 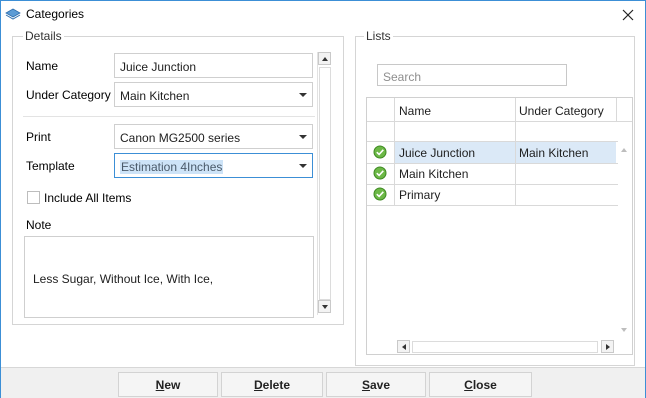 I want to click on under-category-value: Main Kitchen, so click(x=155, y=96).